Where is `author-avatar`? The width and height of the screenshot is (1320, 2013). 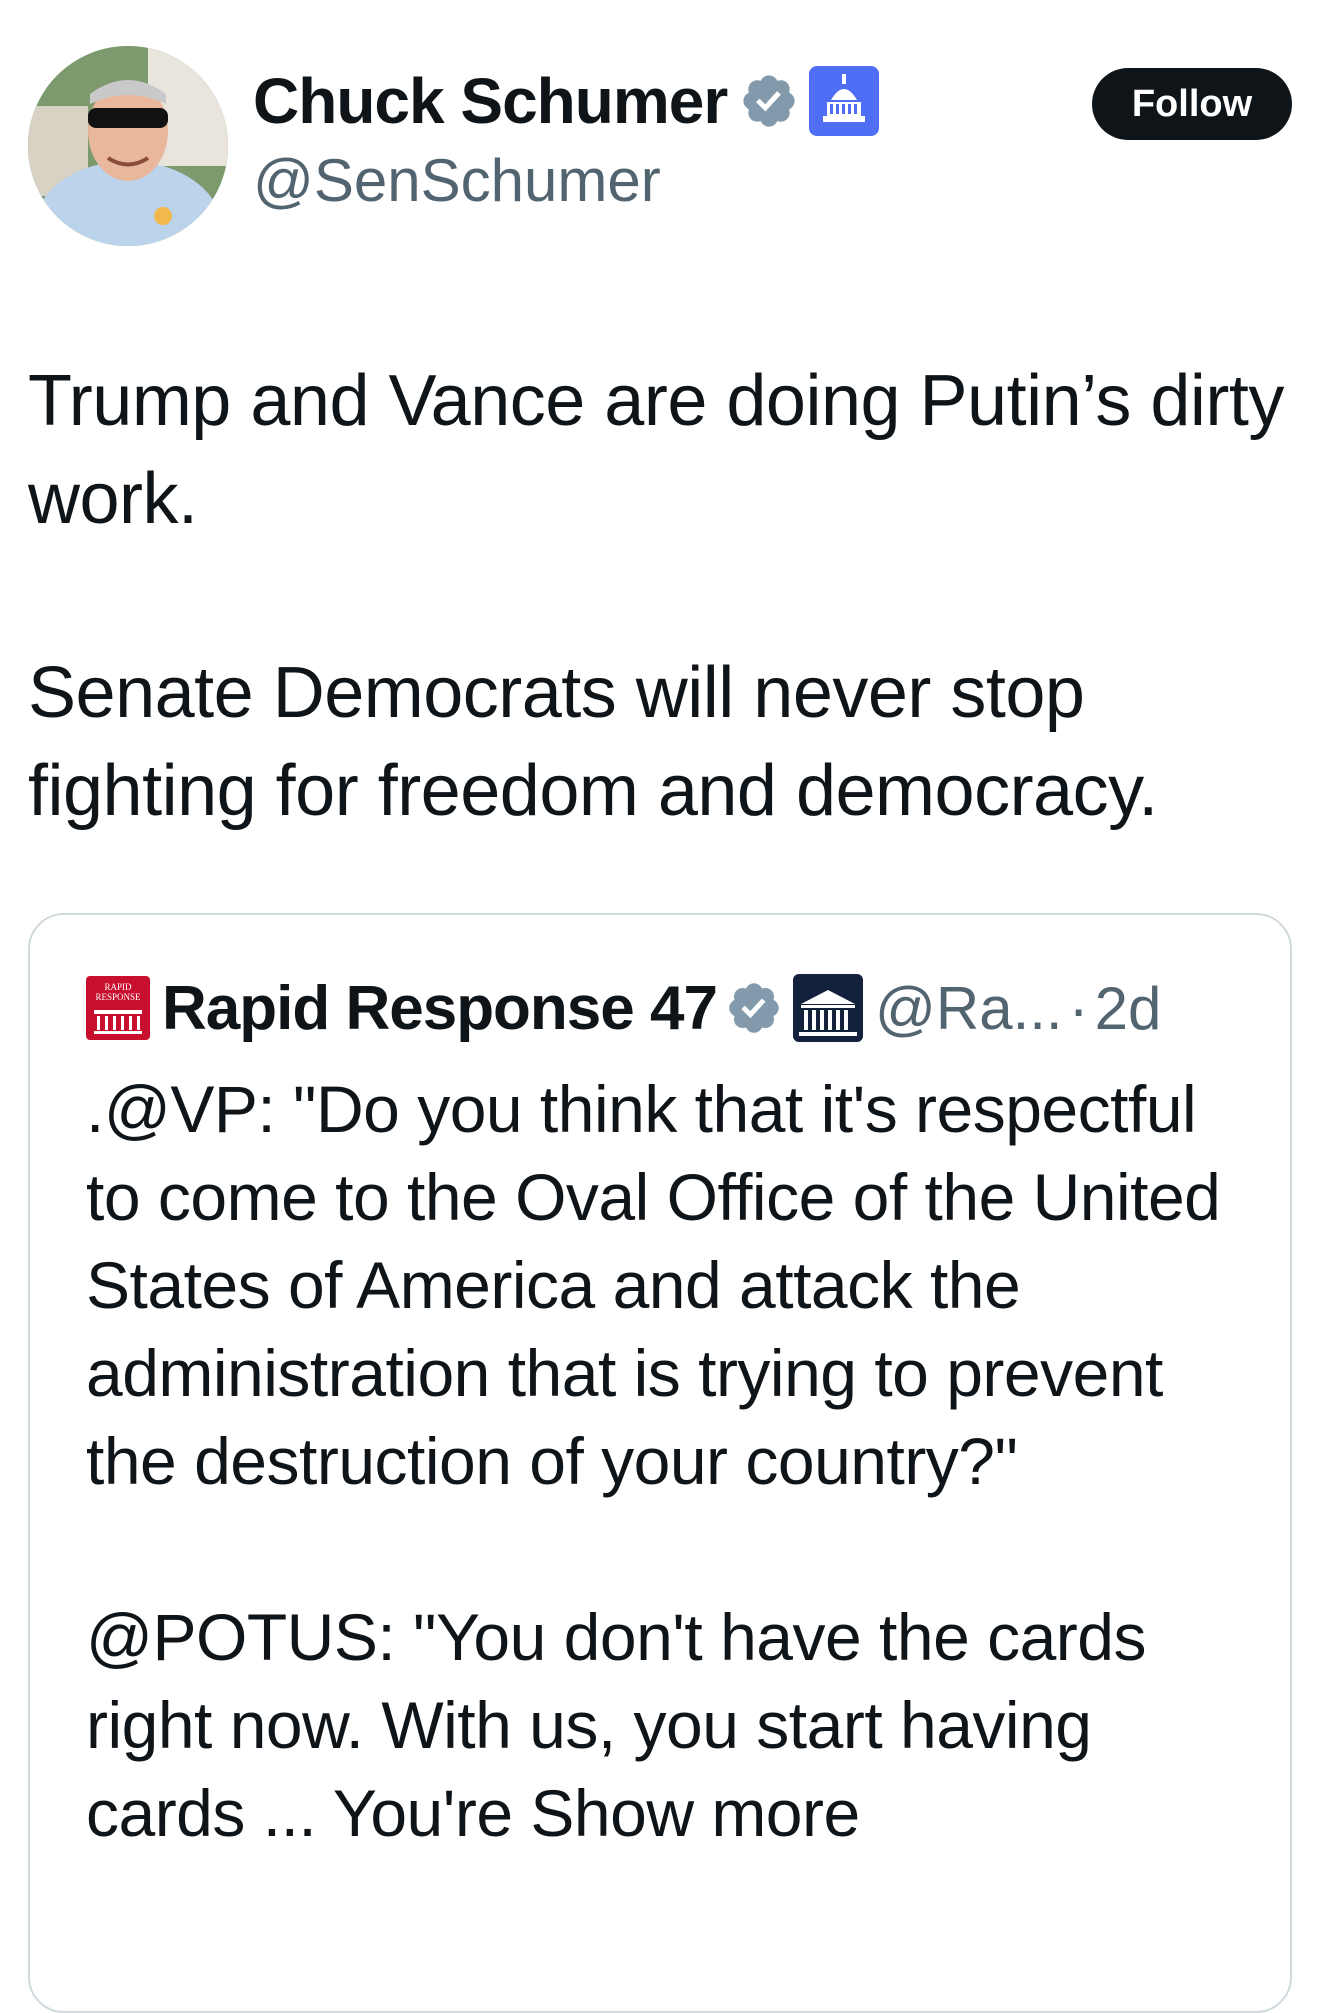
author-avatar is located at coordinates (128, 146).